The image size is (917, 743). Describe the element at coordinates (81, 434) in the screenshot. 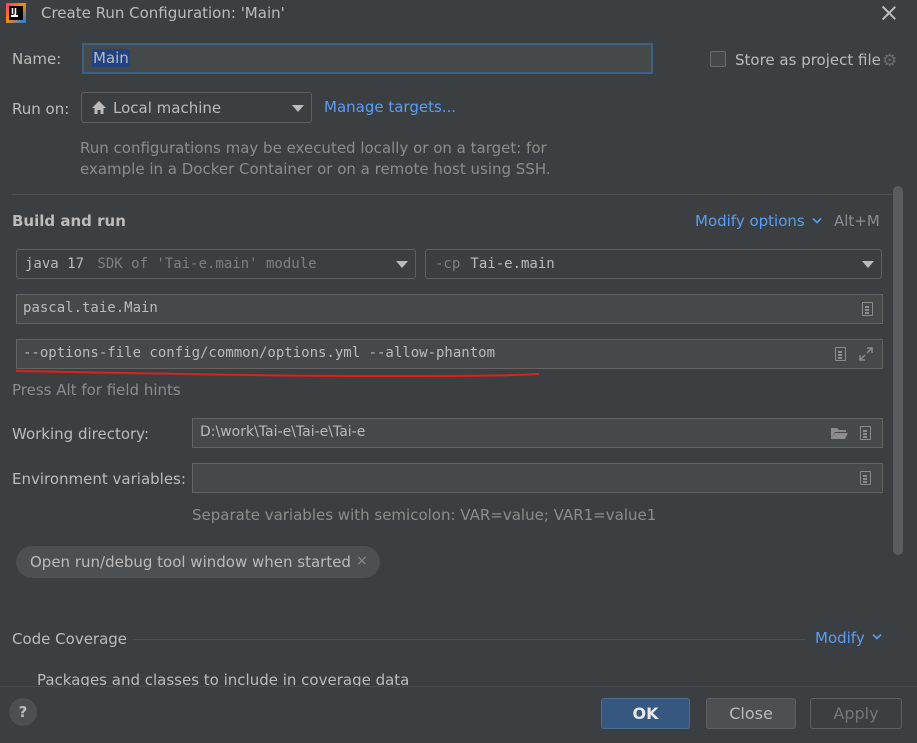

I see `working-directory-label: Working directory:` at that location.